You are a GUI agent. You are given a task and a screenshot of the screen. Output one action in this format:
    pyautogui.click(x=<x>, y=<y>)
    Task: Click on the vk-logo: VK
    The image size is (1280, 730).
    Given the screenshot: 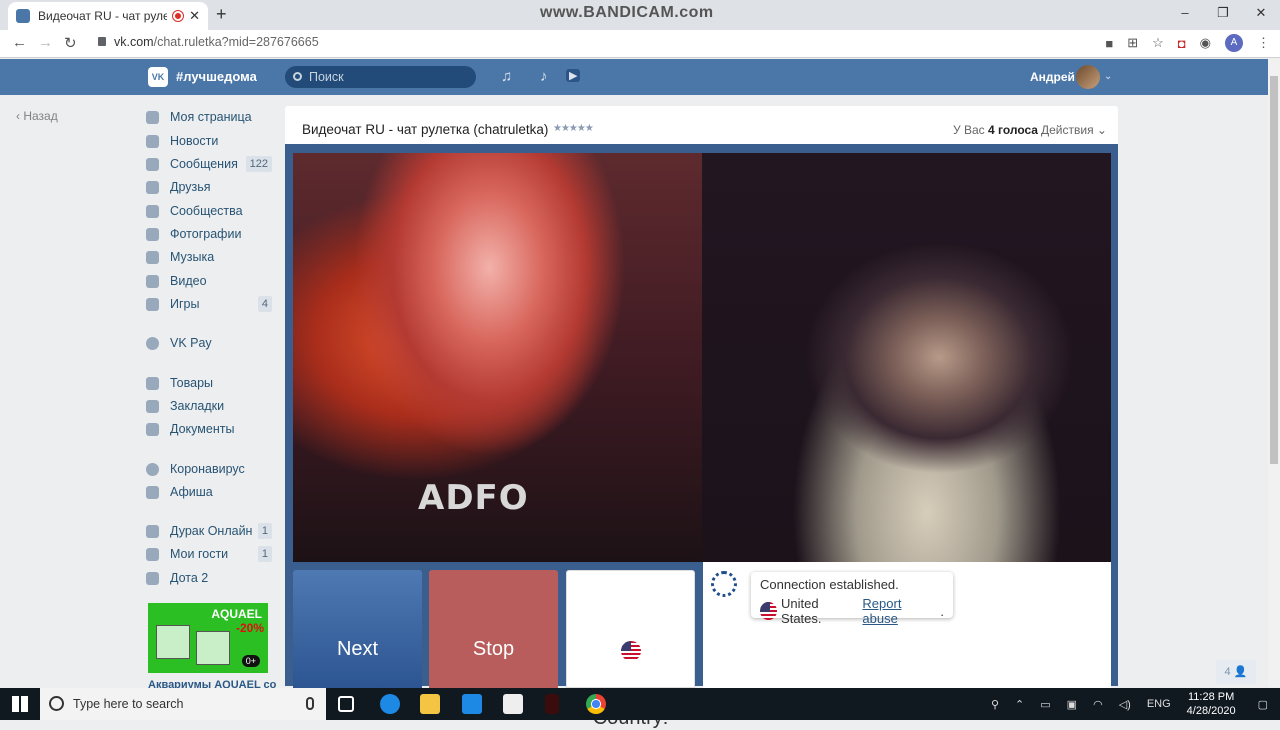 What is the action you would take?
    pyautogui.click(x=158, y=77)
    